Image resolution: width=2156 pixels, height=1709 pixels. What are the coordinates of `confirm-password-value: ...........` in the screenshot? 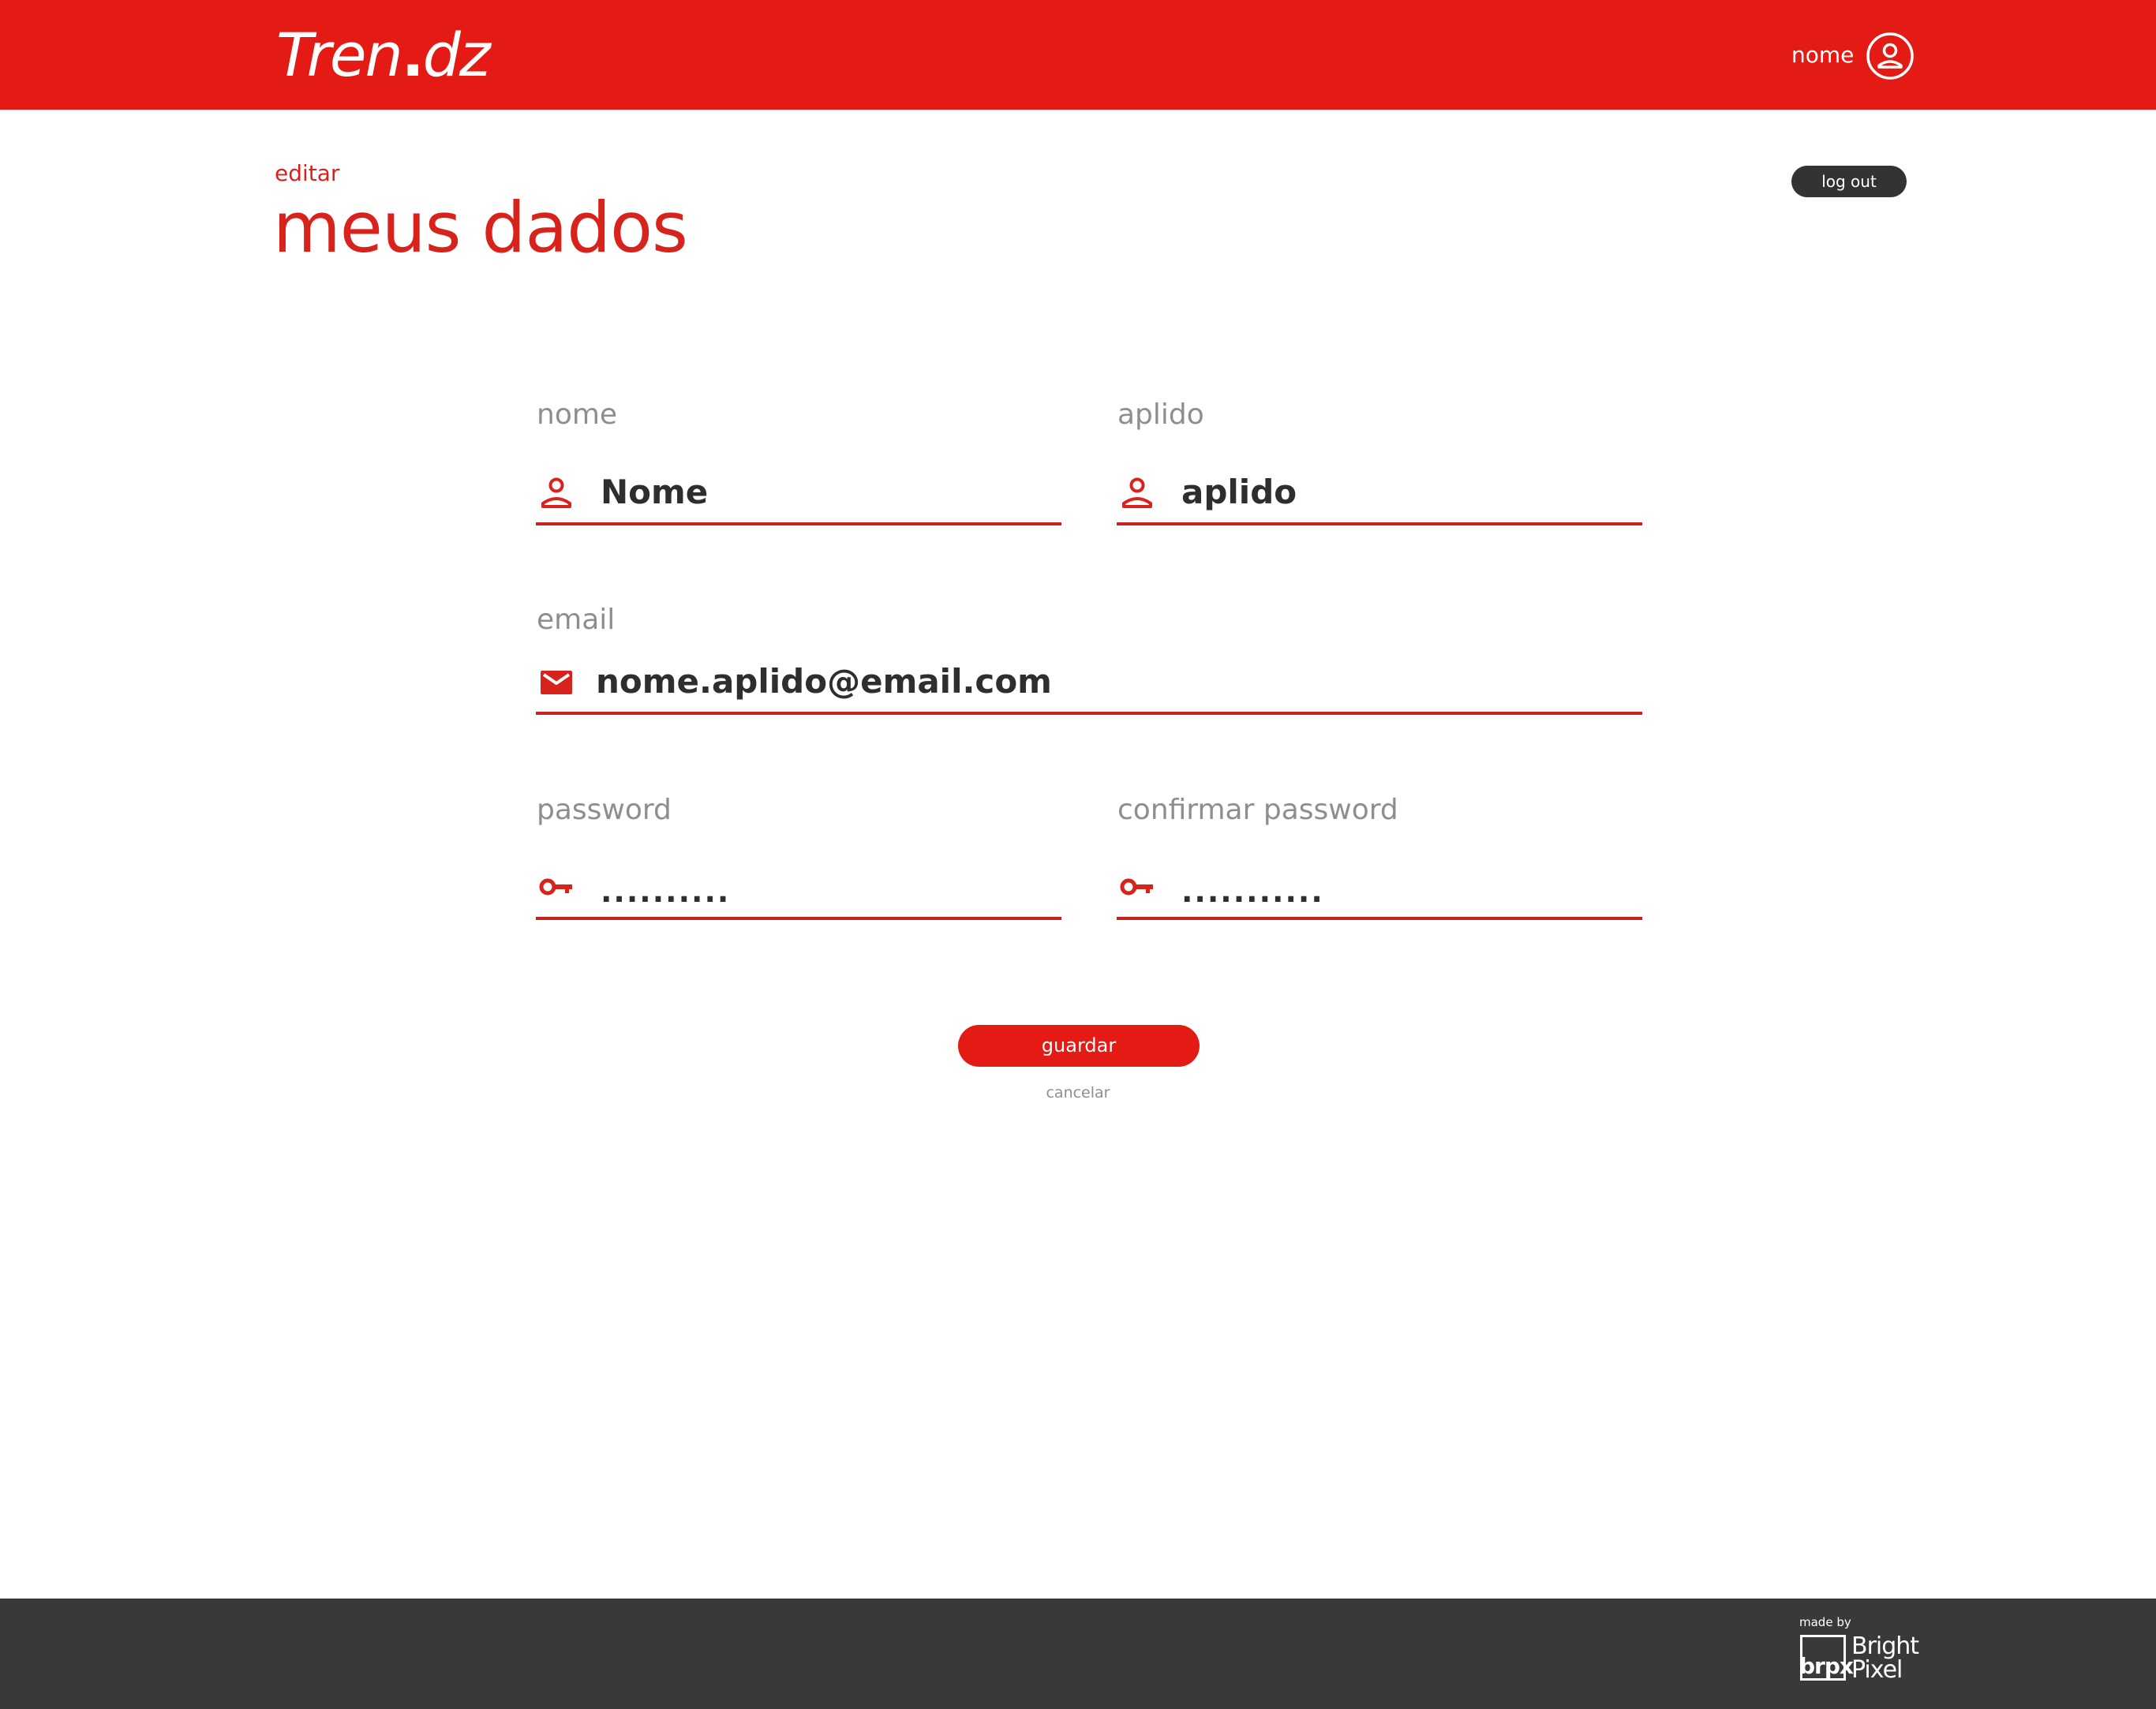 It's located at (1252, 891).